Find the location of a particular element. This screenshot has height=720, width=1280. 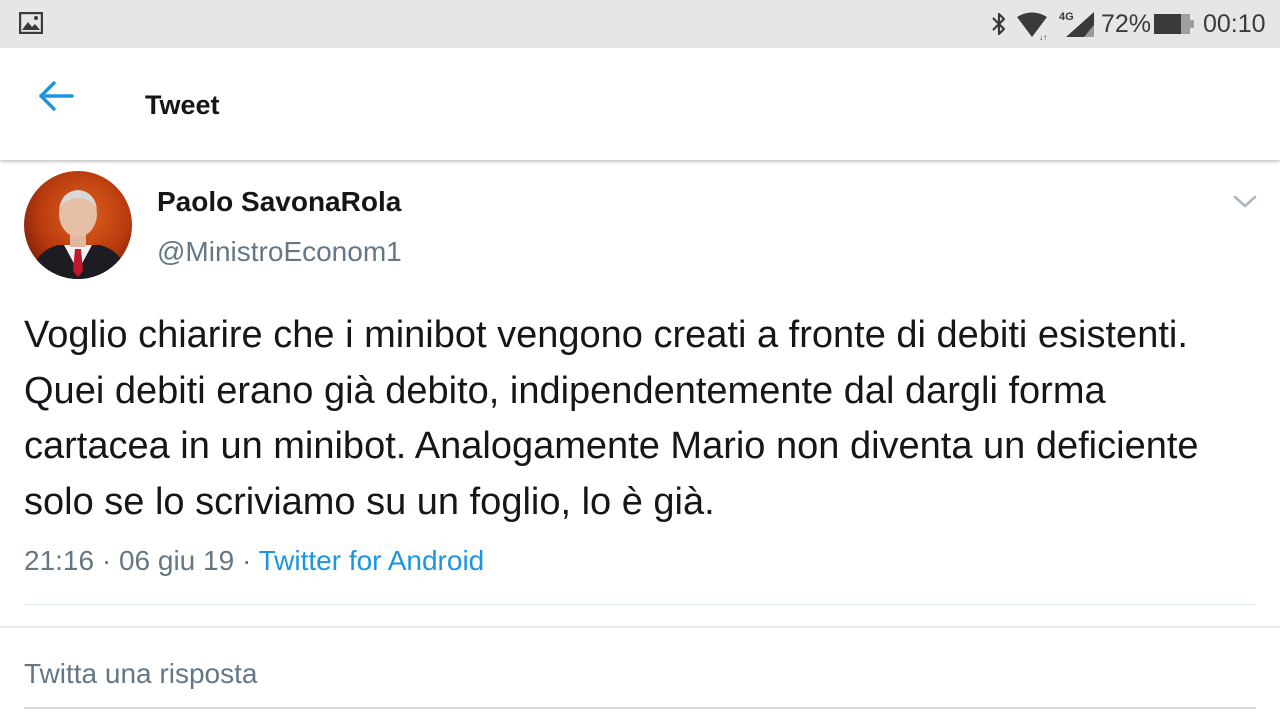

battery-percentage: 72% is located at coordinates (1126, 24).